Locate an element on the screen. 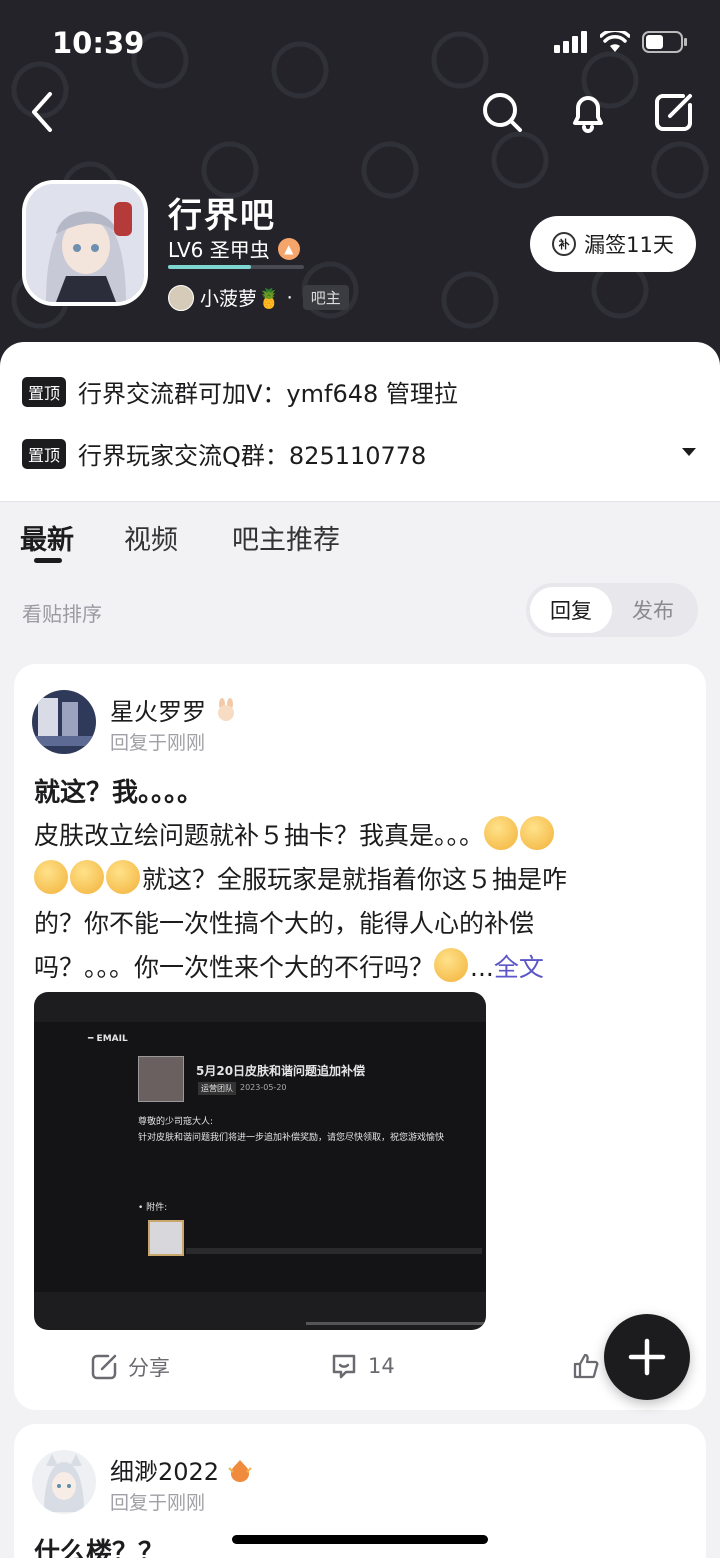 The width and height of the screenshot is (720, 1558). tab-latest: 最新 is located at coordinates (47, 537).